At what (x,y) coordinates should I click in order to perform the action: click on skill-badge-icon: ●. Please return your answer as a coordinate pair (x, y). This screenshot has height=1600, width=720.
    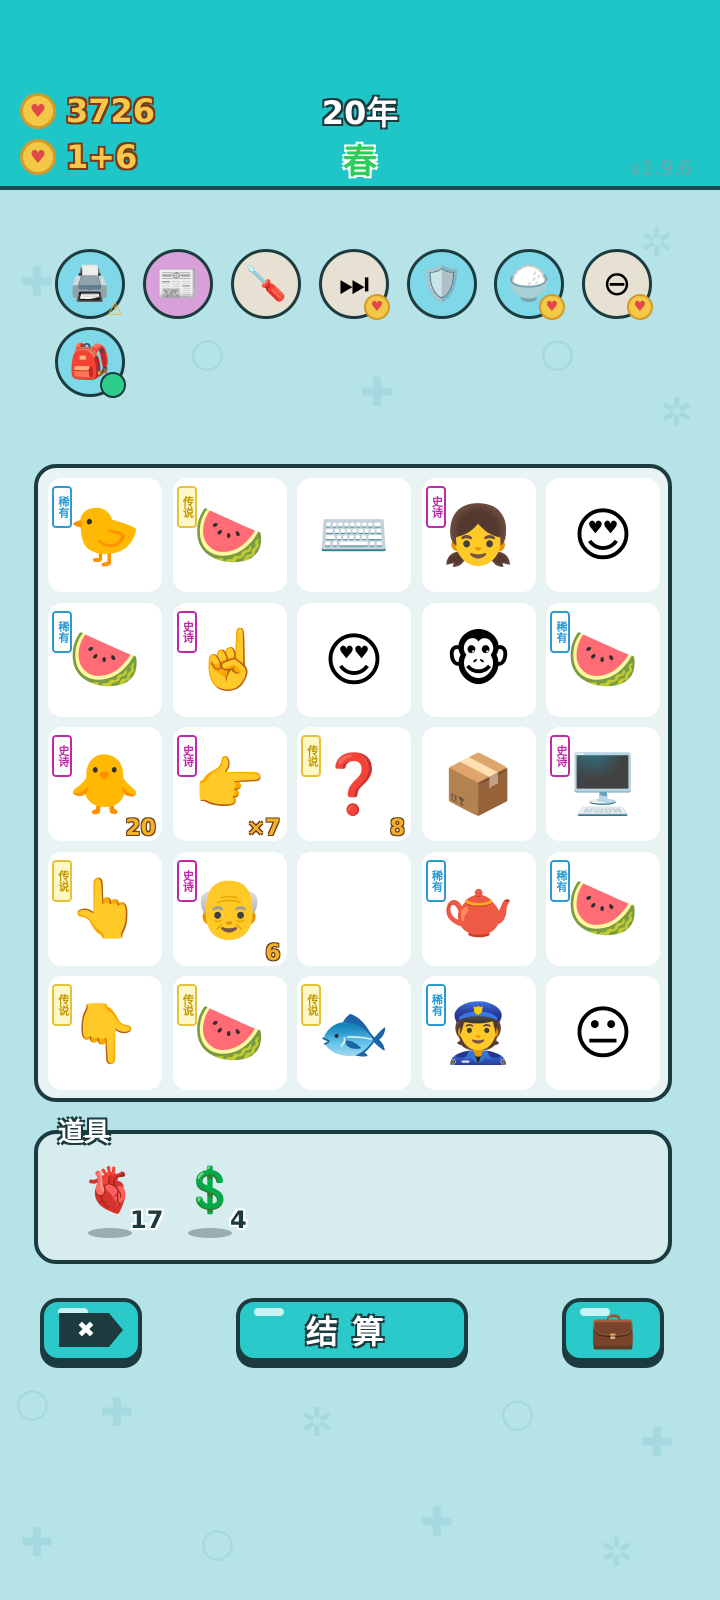
    Looking at the image, I should click on (113, 385).